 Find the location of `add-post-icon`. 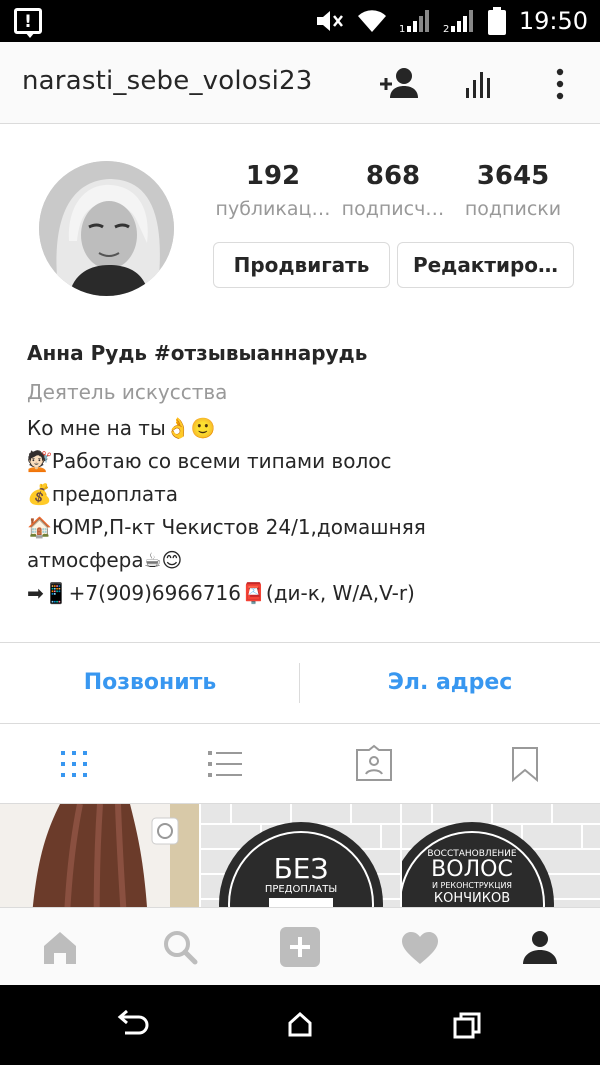

add-post-icon is located at coordinates (300, 947).